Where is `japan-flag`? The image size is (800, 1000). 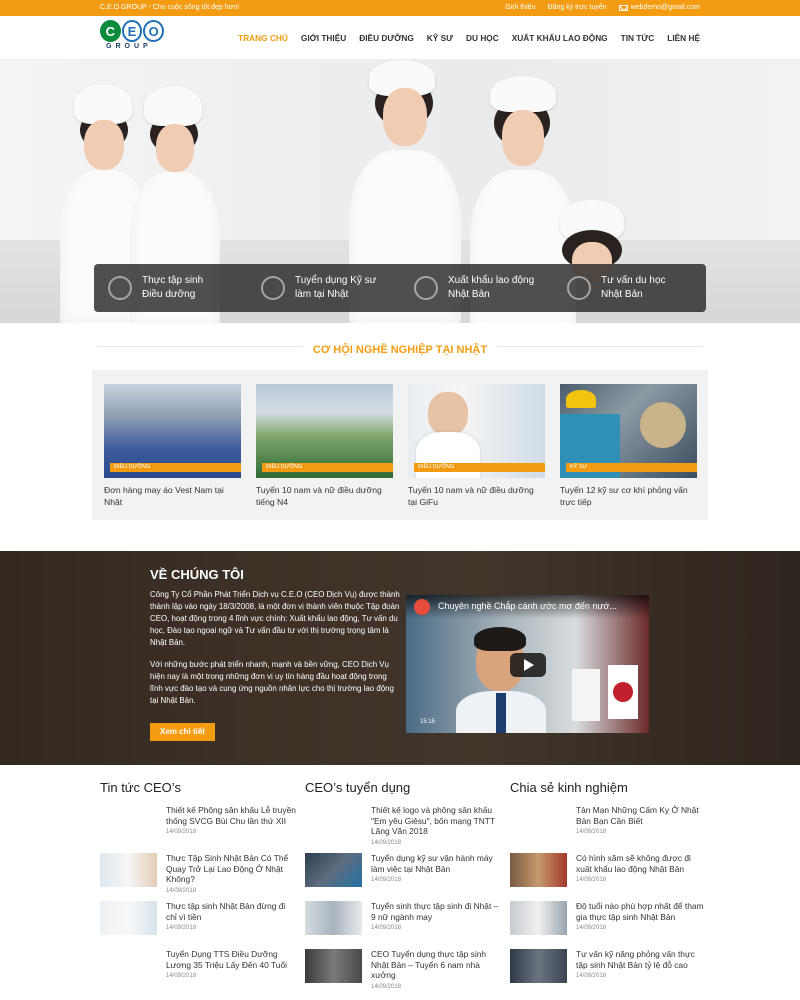 japan-flag is located at coordinates (623, 692).